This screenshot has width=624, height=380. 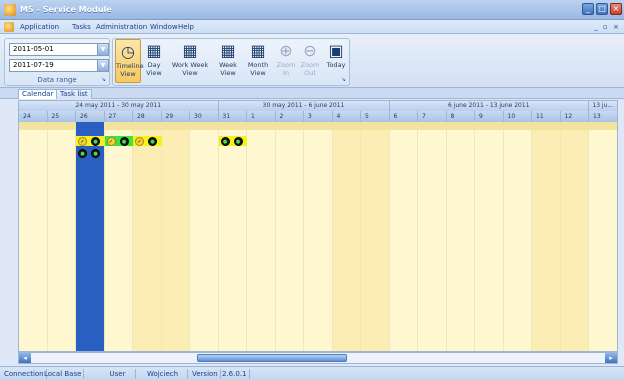 What do you see at coordinates (190, 69) in the screenshot?
I see `view-button-label: Work Week View` at bounding box center [190, 69].